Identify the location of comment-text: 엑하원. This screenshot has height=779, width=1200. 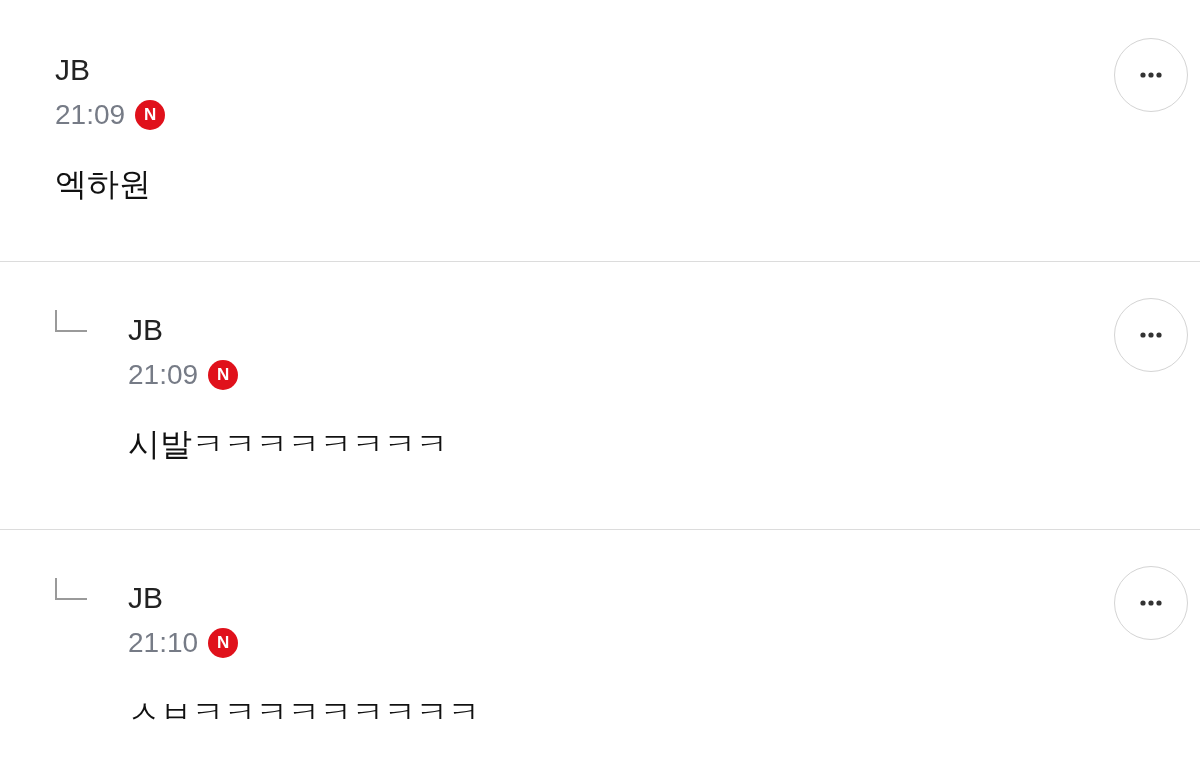
(103, 184).